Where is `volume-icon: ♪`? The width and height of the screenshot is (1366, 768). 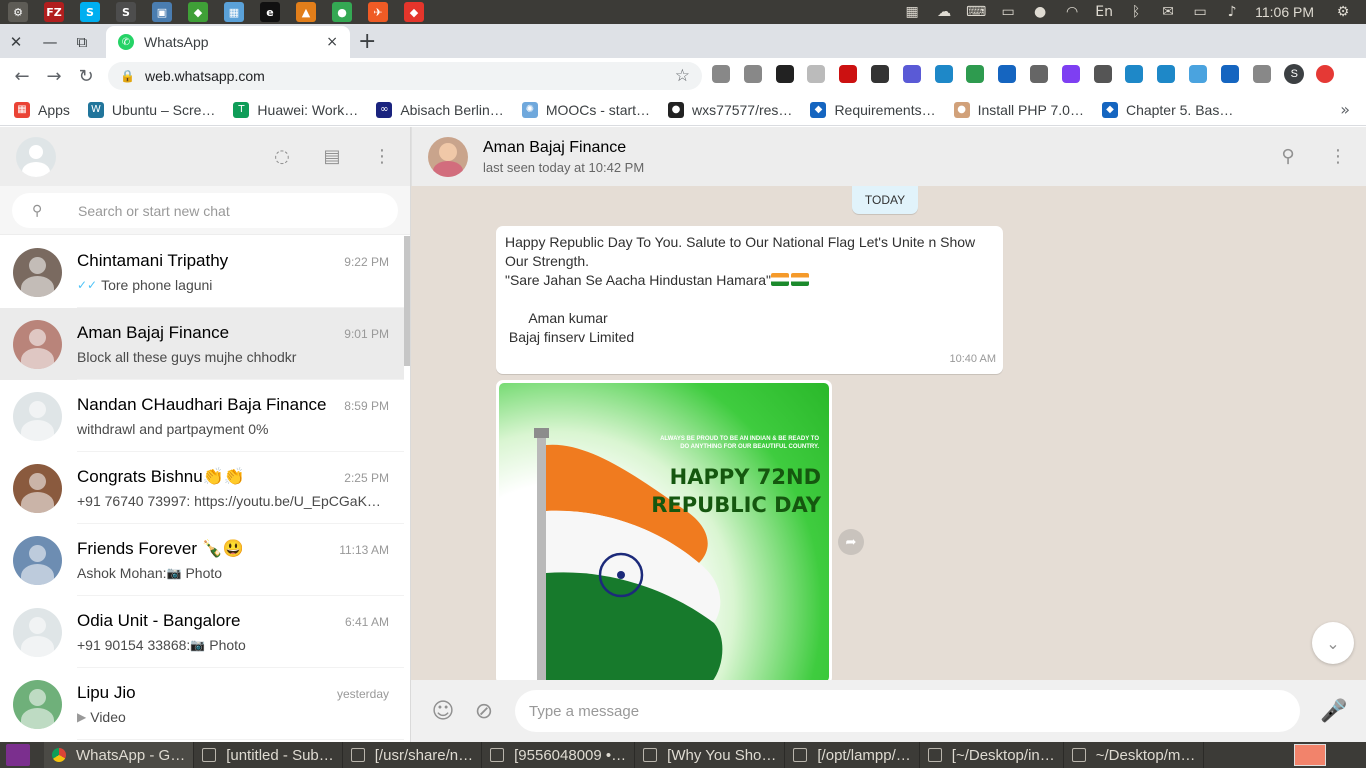 volume-icon: ♪ is located at coordinates (1232, 12).